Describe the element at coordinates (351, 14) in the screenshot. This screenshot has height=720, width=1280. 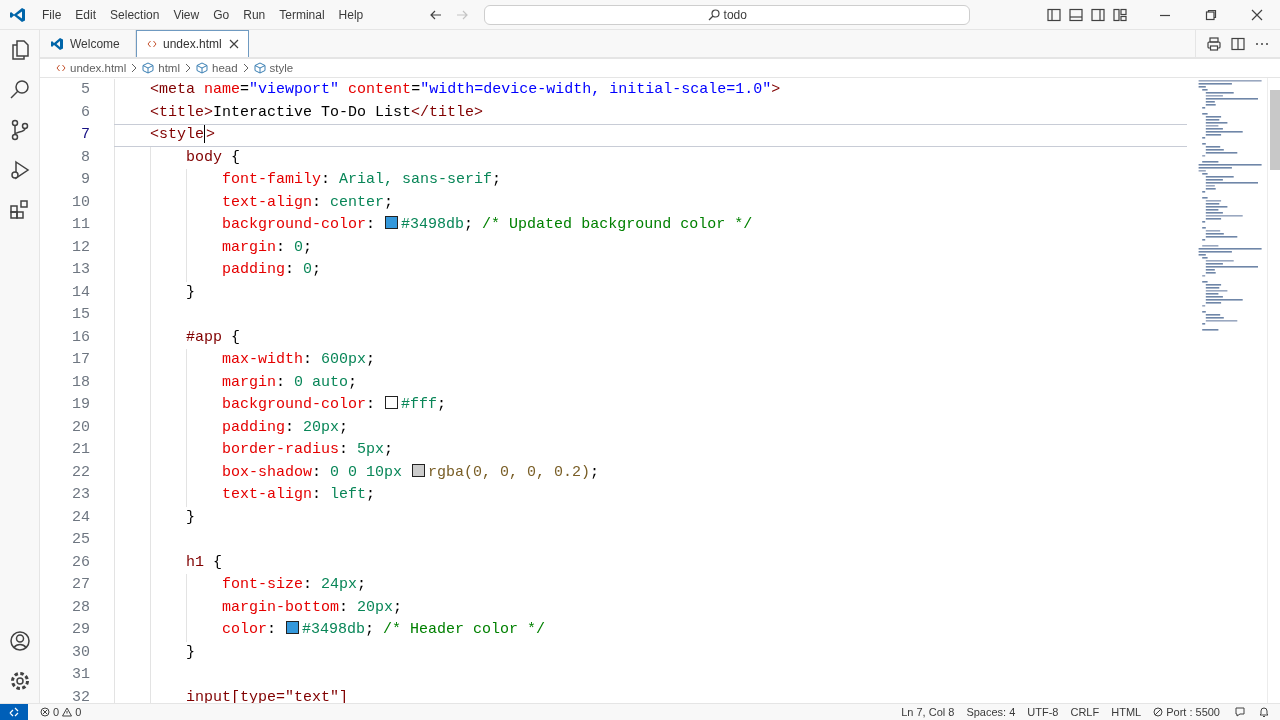
I see `menu-item: Help` at that location.